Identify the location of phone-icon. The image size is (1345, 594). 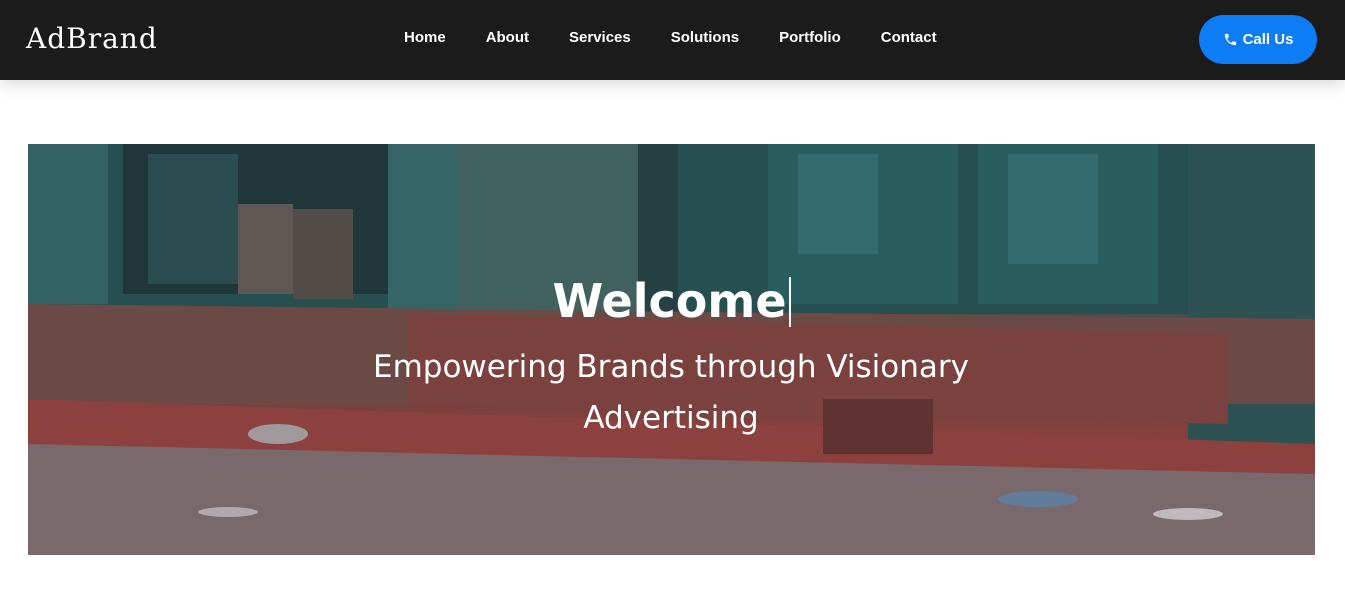
(1230, 39).